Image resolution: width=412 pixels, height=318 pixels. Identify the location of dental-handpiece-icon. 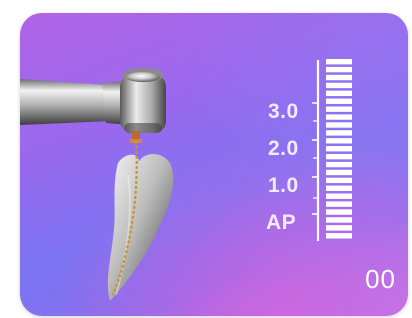
(93, 105).